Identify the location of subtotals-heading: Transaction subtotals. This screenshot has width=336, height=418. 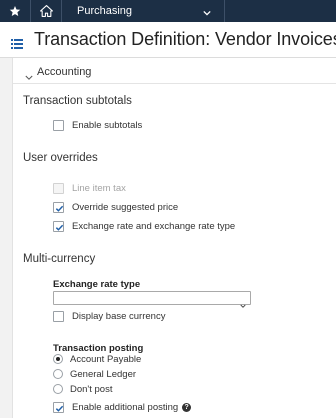
(77, 101).